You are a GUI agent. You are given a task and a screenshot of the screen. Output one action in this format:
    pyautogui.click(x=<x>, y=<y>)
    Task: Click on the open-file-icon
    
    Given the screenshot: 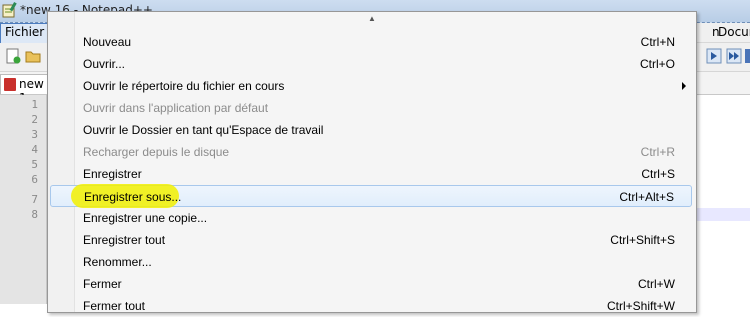 What is the action you would take?
    pyautogui.click(x=33, y=56)
    